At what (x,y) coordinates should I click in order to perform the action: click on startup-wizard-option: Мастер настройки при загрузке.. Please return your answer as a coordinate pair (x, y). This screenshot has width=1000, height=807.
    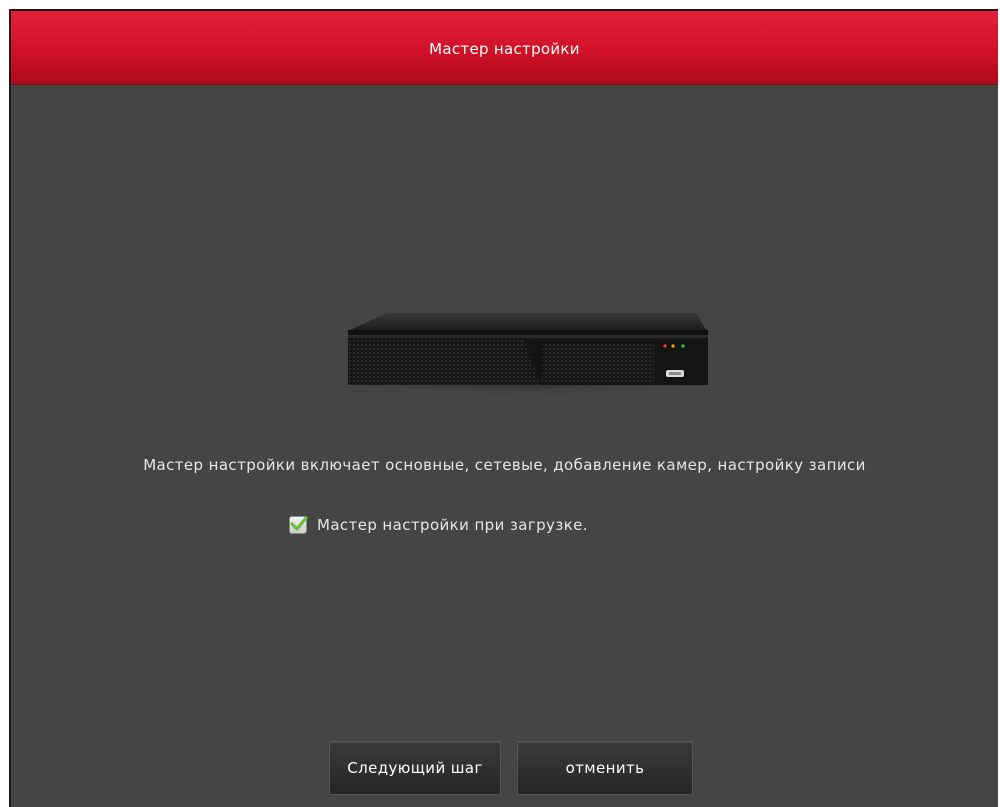
    Looking at the image, I should click on (438, 525).